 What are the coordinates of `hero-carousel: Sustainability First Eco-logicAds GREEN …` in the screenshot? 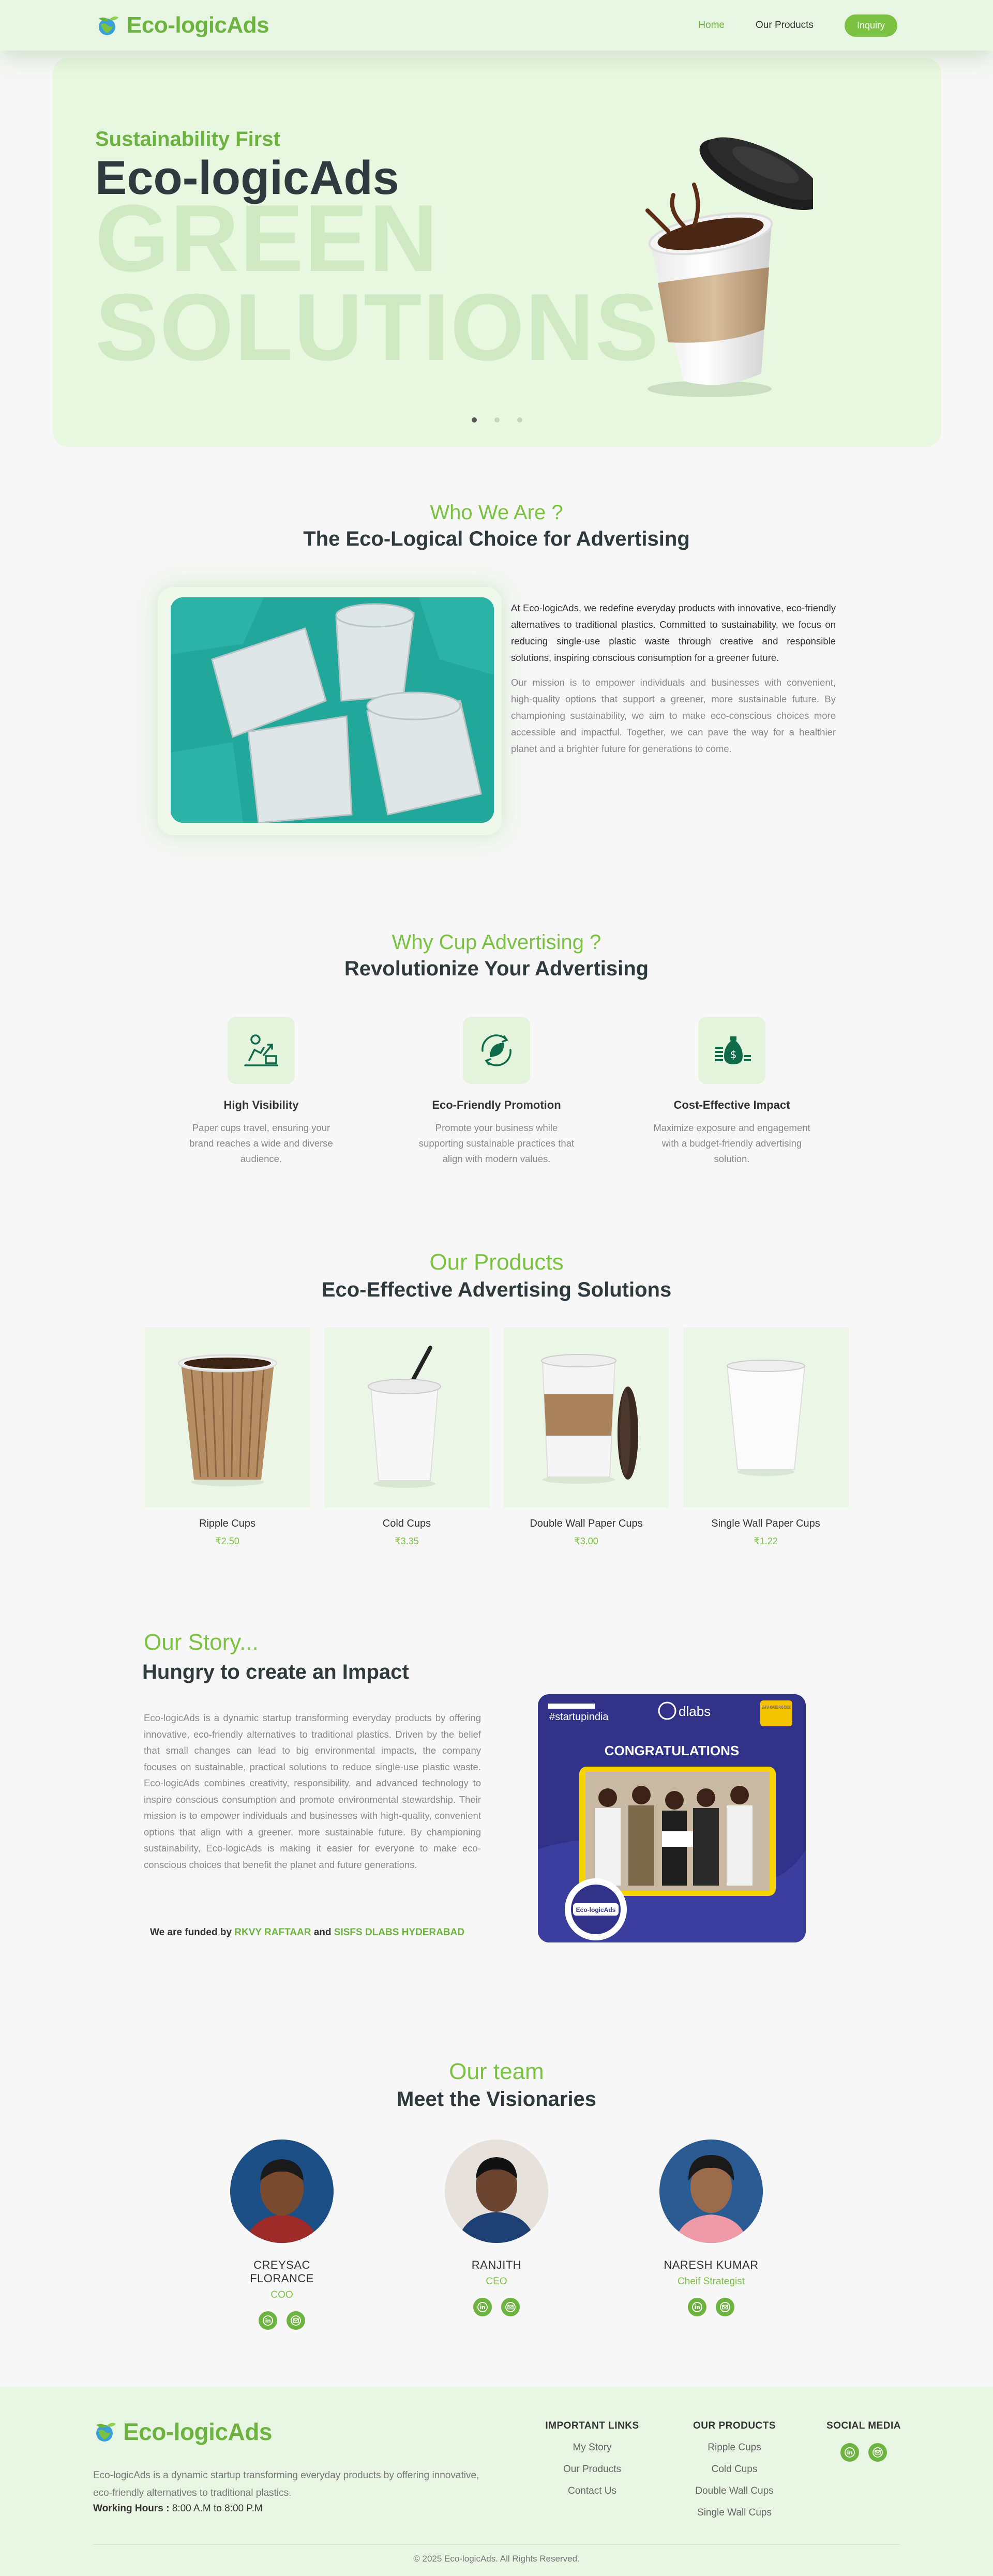 It's located at (497, 252).